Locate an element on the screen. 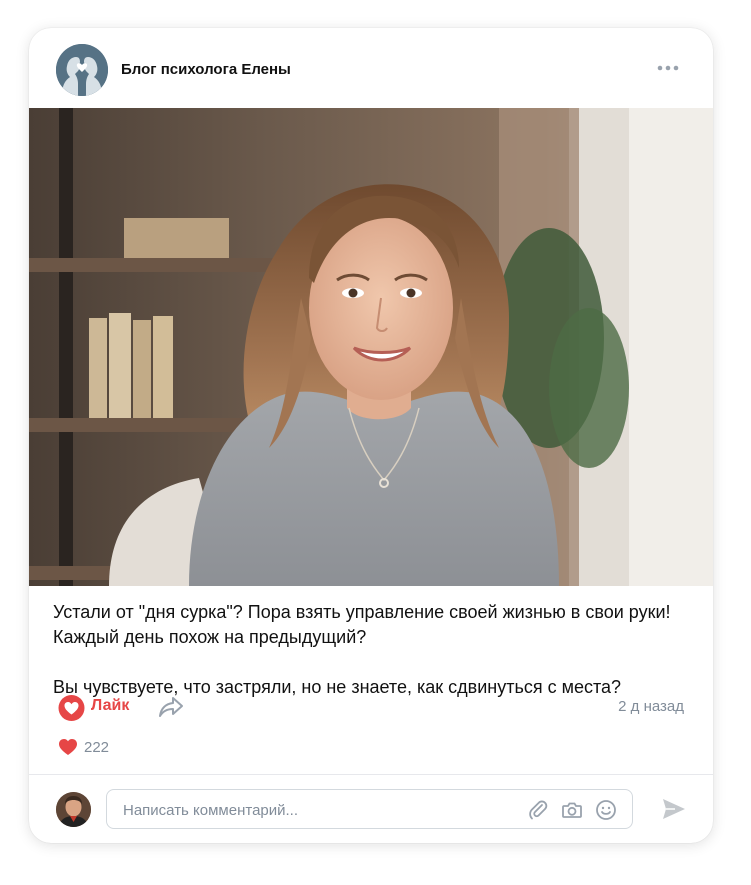 The image size is (751, 885). likes-summary is located at coordinates (68, 747).